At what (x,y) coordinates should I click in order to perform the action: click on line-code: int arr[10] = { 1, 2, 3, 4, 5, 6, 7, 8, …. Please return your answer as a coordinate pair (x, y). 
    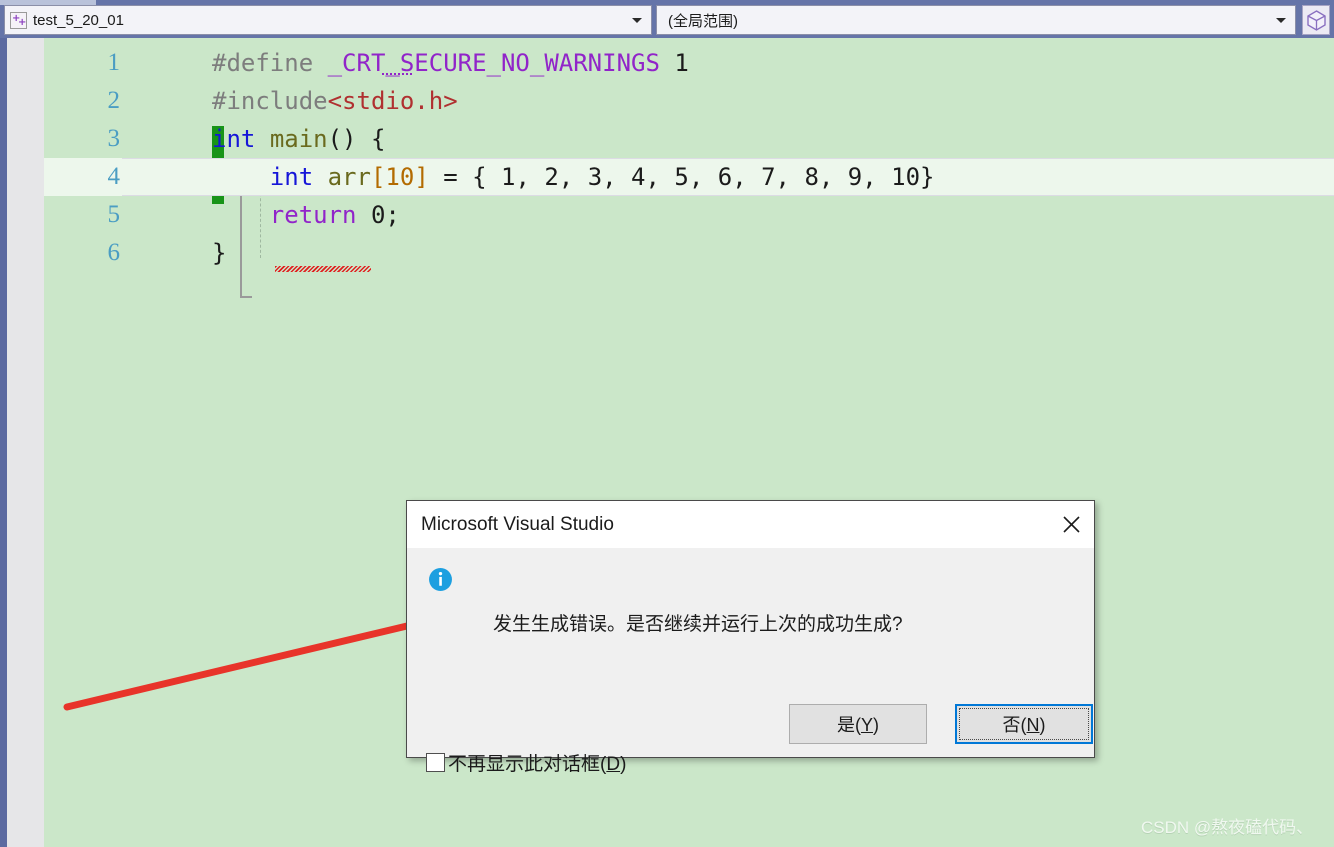
    Looking at the image, I should click on (573, 177).